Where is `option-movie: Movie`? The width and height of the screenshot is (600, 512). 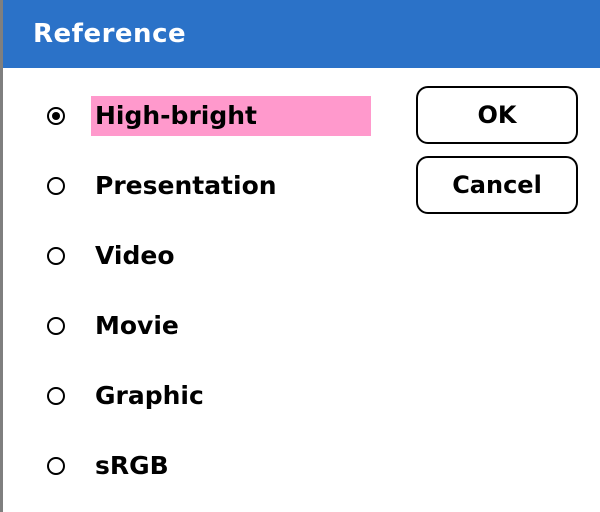 option-movie: Movie is located at coordinates (213, 326).